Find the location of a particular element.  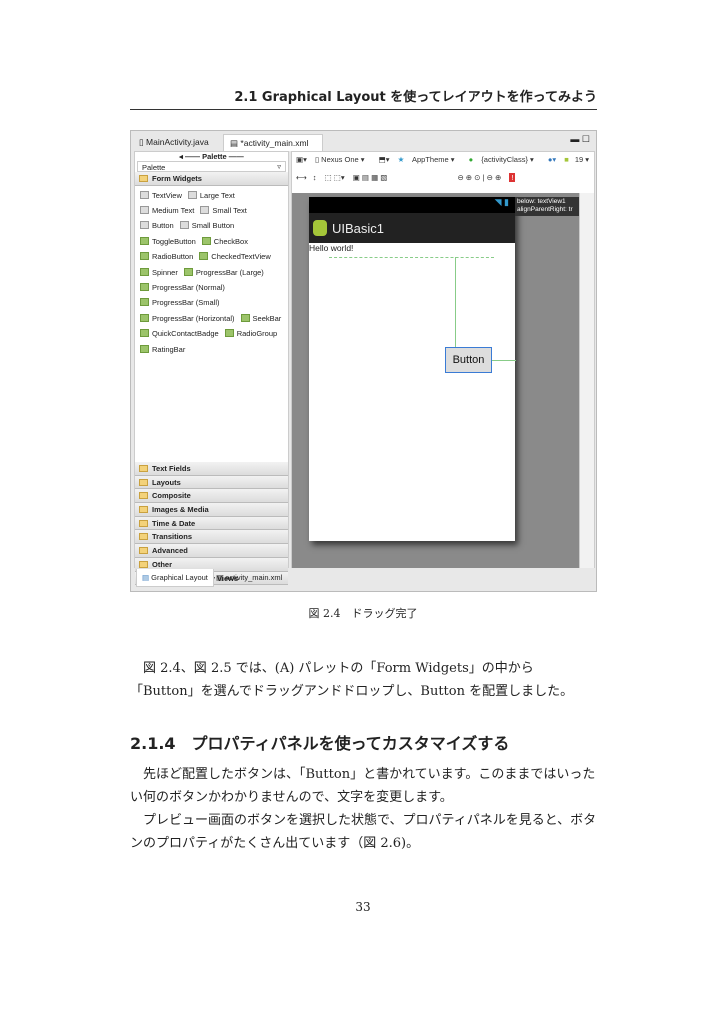

widget-item: RadioButton is located at coordinates (172, 256).